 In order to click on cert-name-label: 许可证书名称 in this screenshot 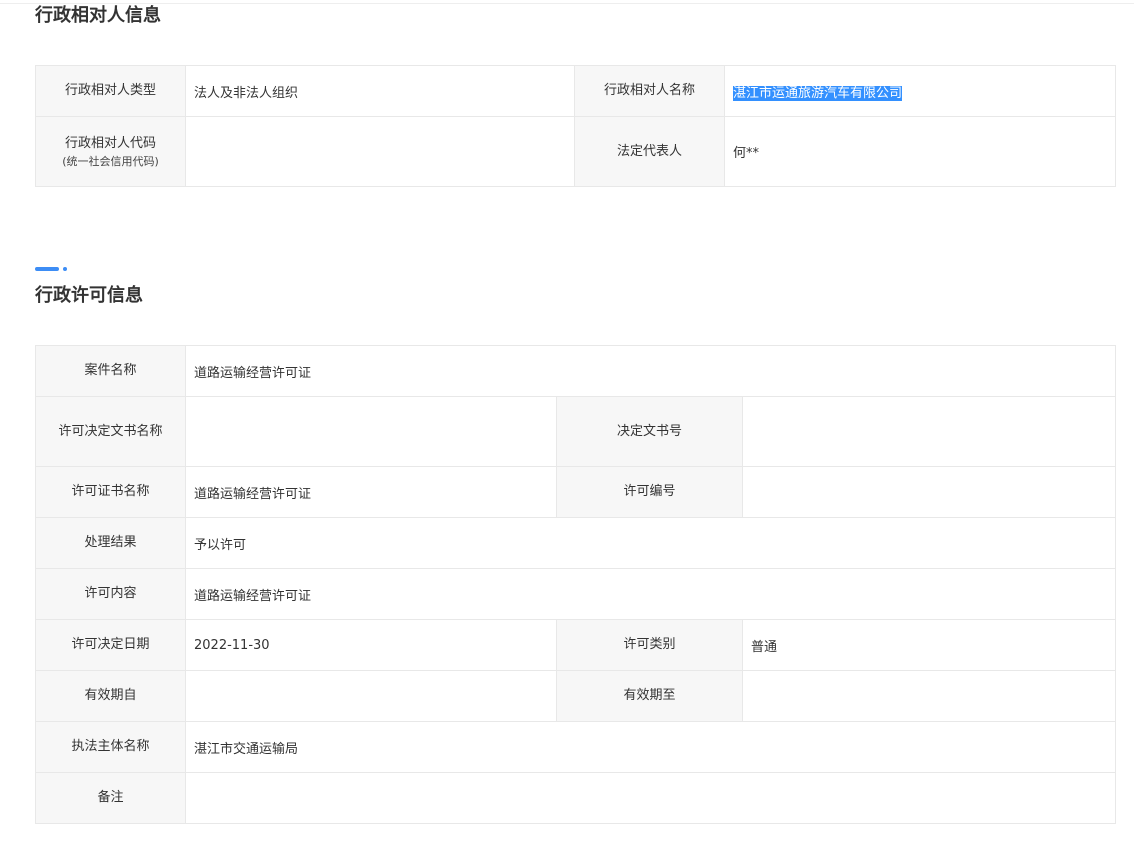, I will do `click(110, 492)`.